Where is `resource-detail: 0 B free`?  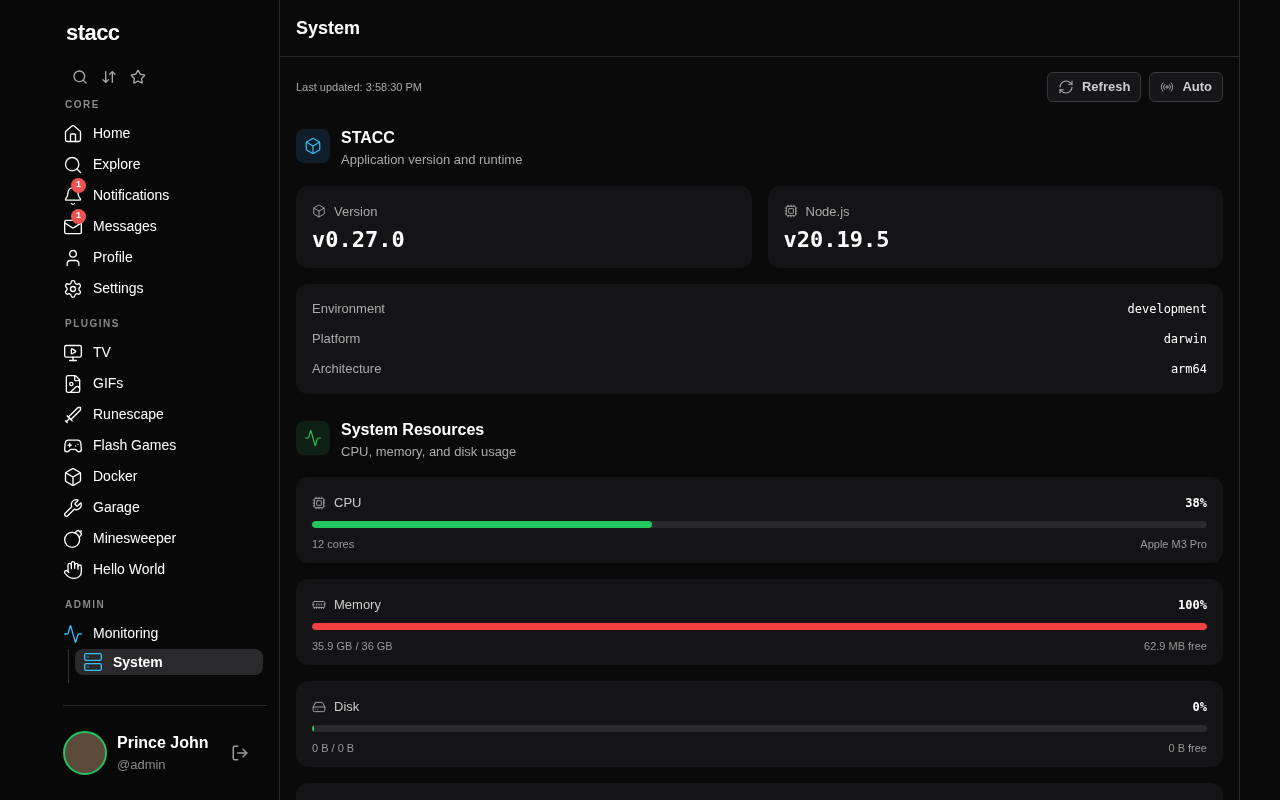
resource-detail: 0 B free is located at coordinates (1187, 748).